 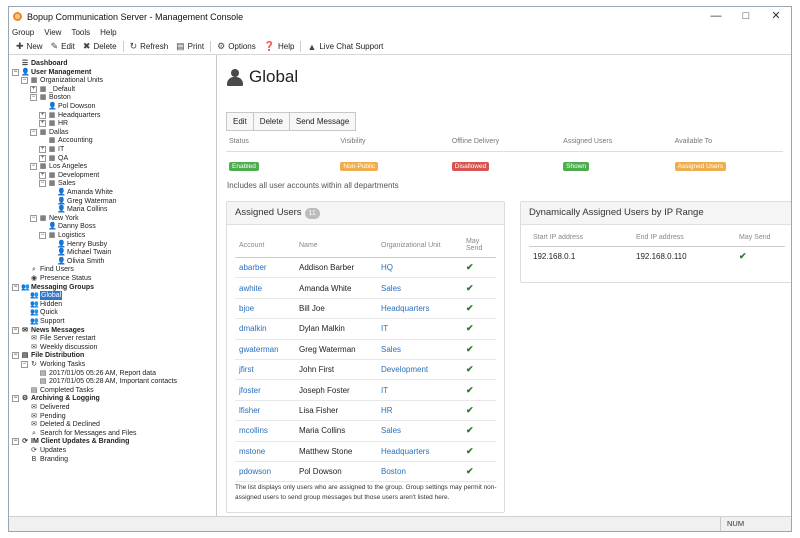 What do you see at coordinates (105, 46) in the screenshot?
I see `delete-label: Delete` at bounding box center [105, 46].